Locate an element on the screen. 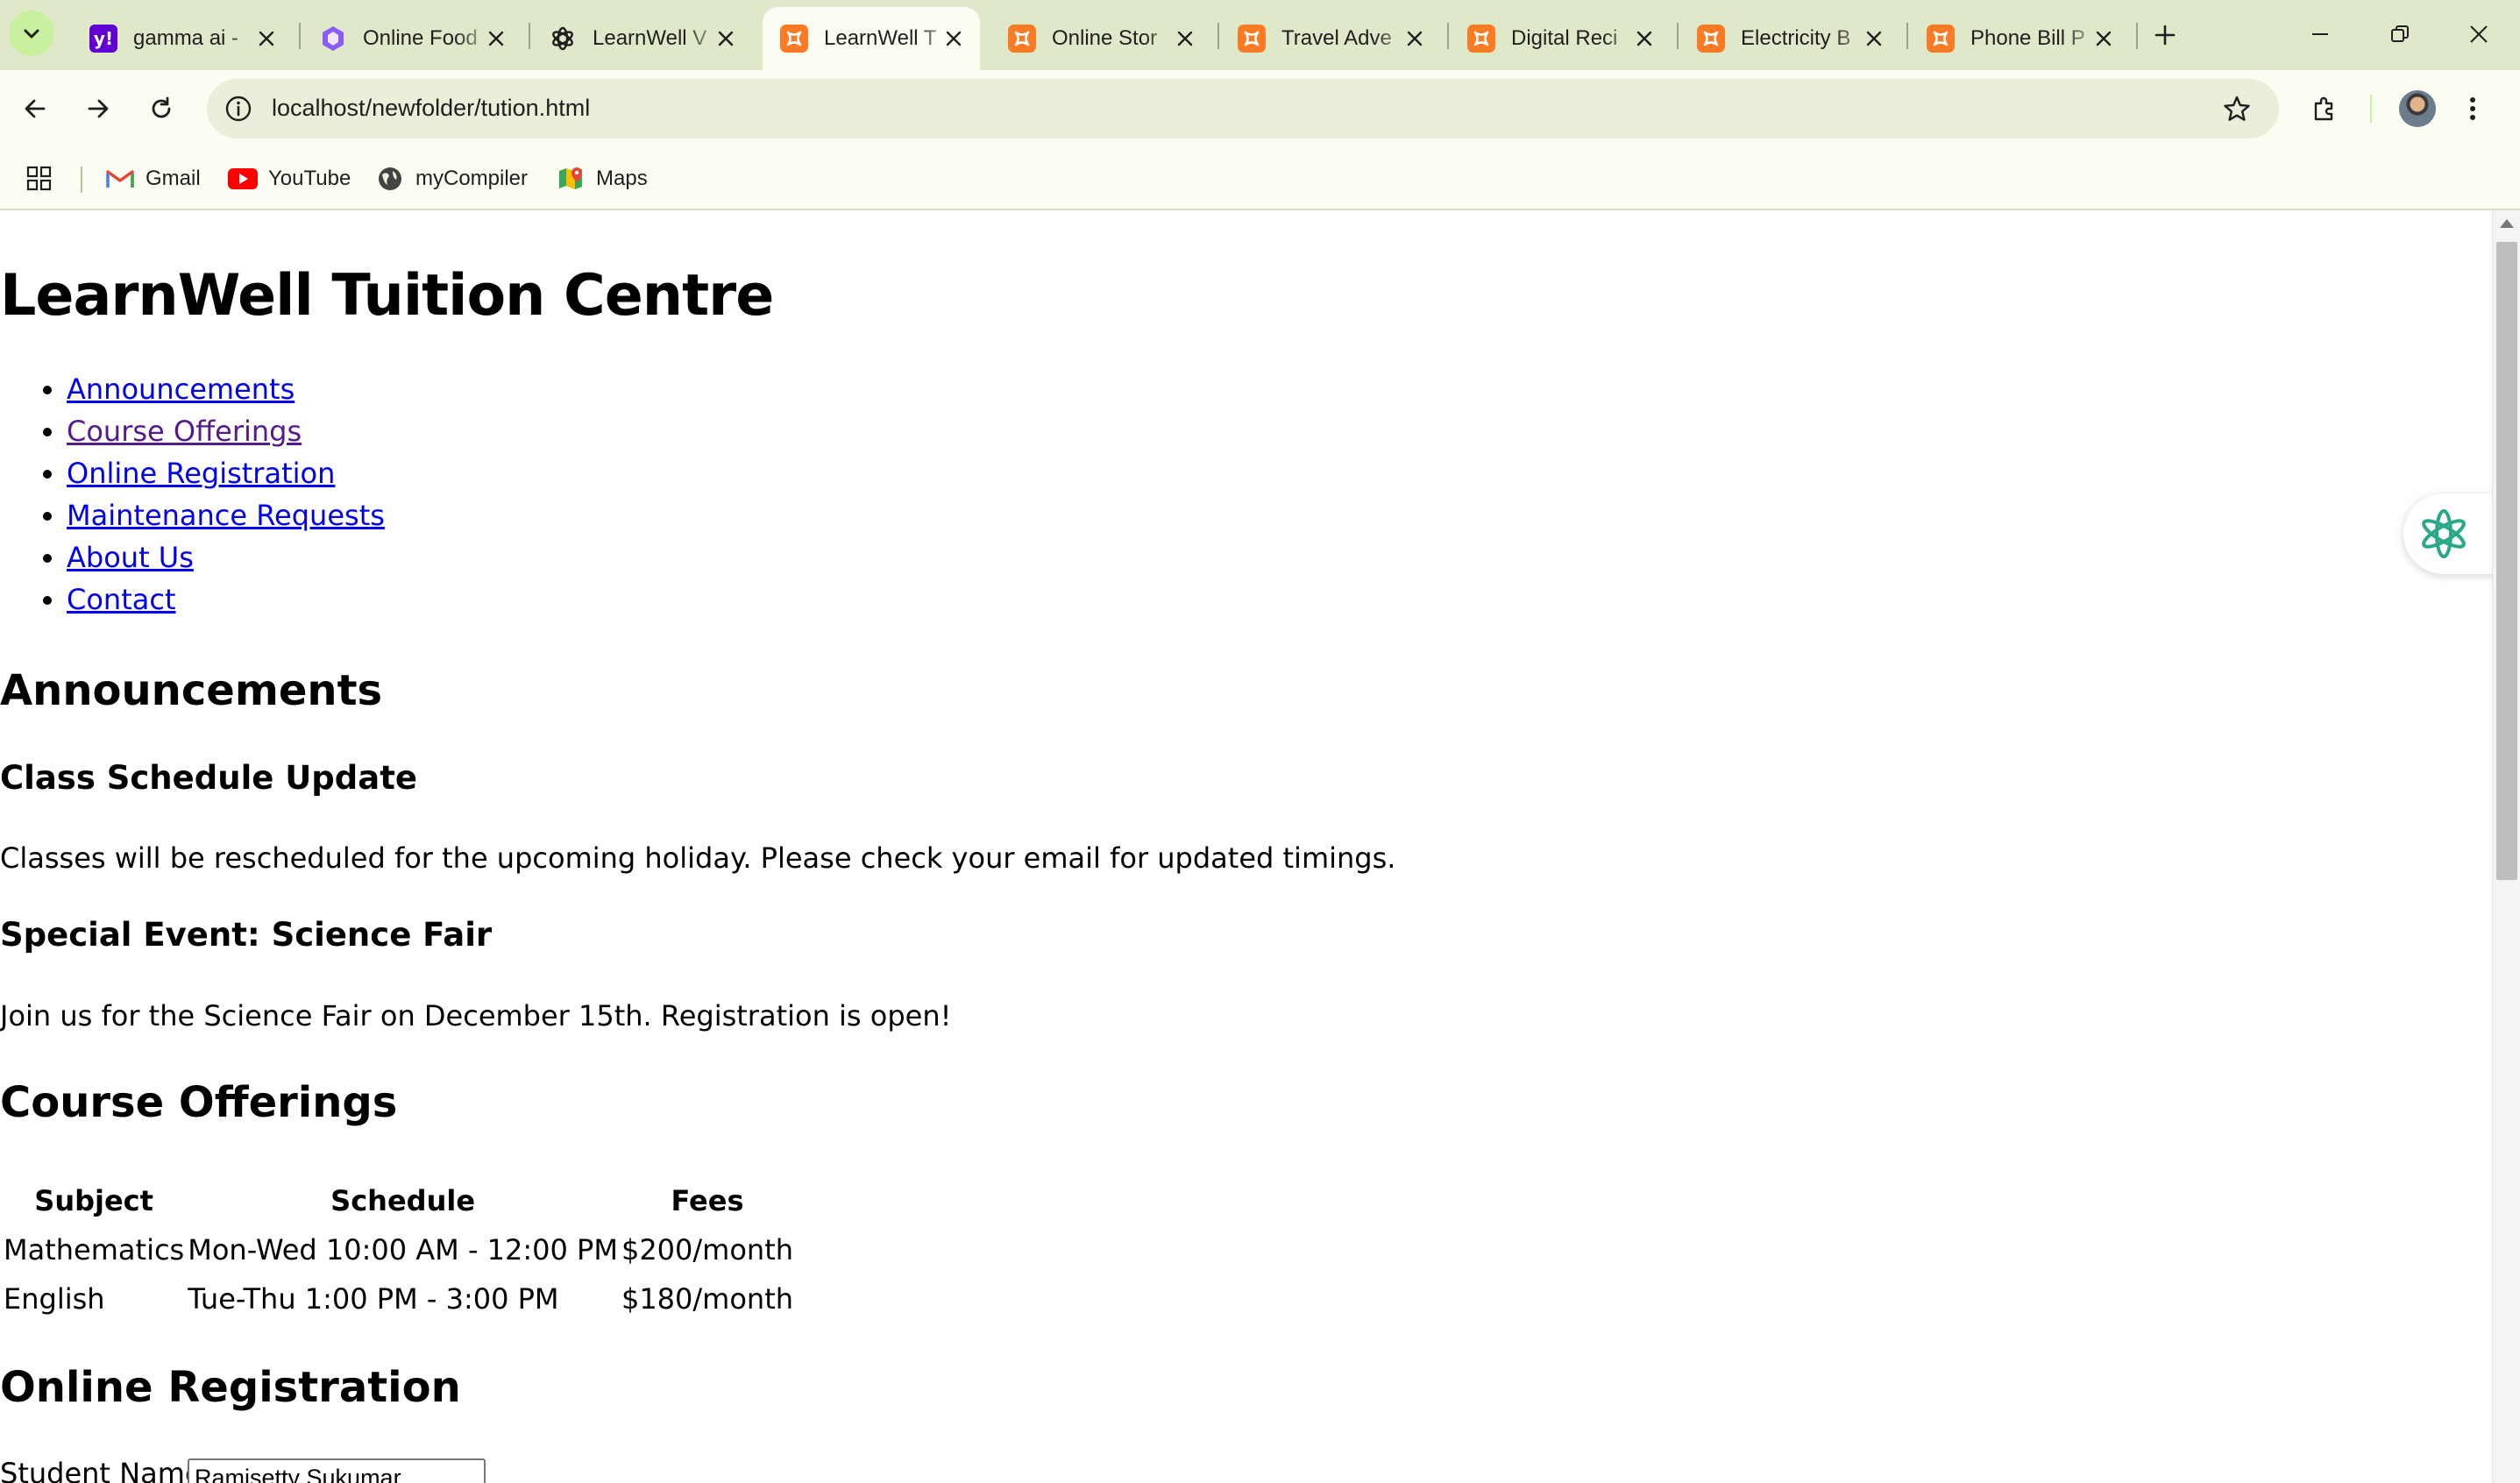  extensions-button is located at coordinates (2324, 108).